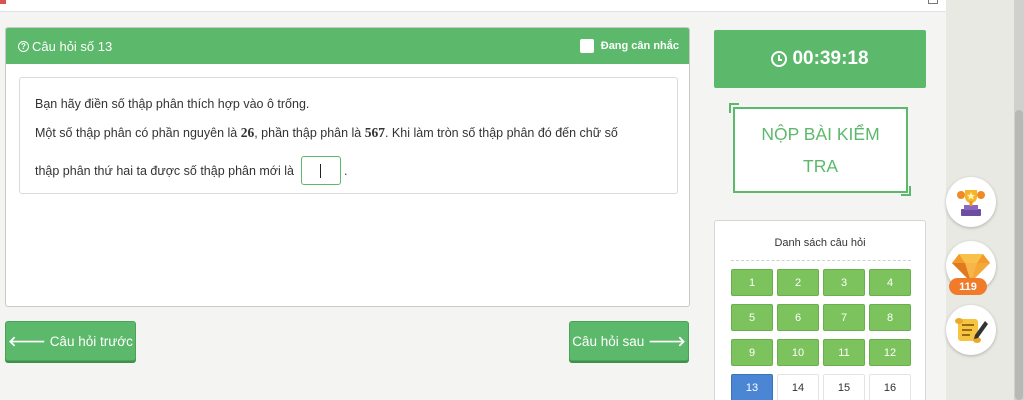 Image resolution: width=1024 pixels, height=400 pixels. I want to click on question-number-cell: 11, so click(844, 352).